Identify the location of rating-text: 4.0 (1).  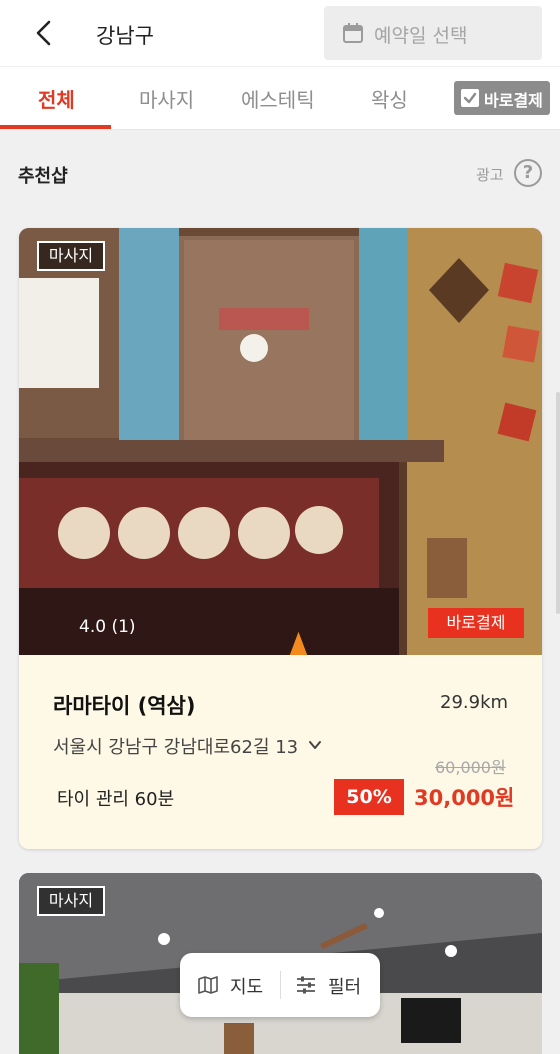
(107, 627).